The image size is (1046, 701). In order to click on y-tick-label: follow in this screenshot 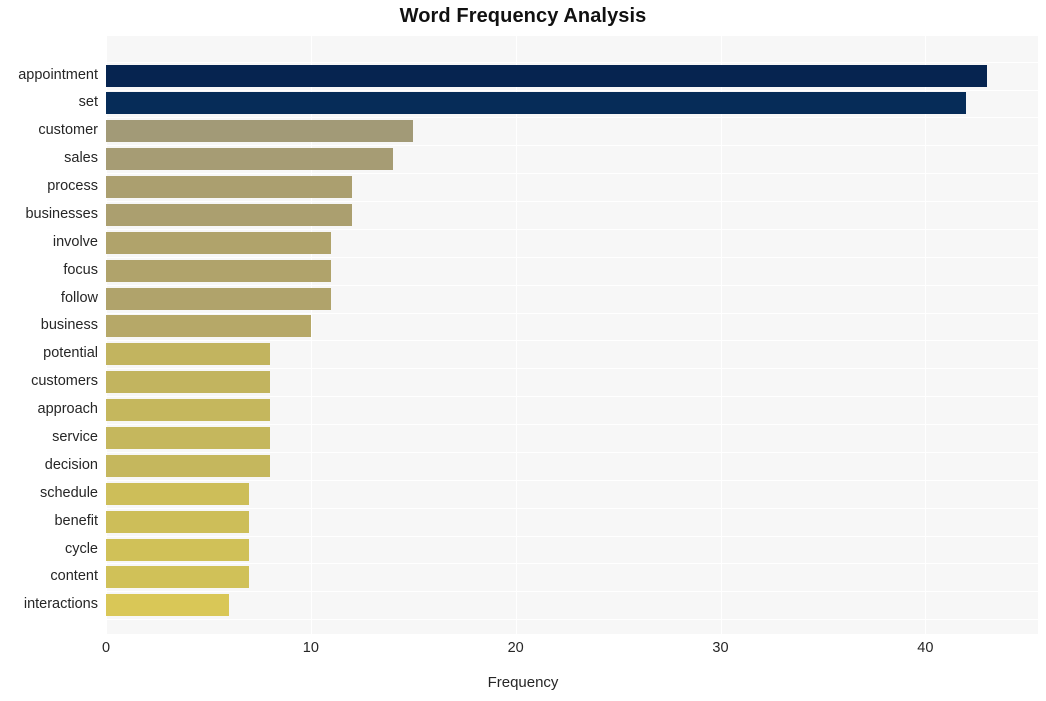, I will do `click(79, 297)`.